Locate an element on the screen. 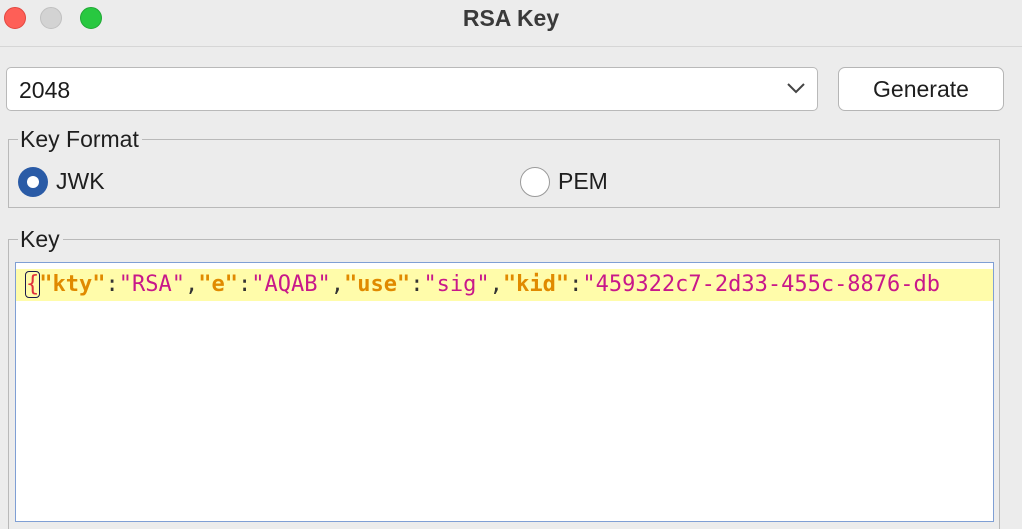 The image size is (1022, 529). key-size-value: 2048 is located at coordinates (45, 90).